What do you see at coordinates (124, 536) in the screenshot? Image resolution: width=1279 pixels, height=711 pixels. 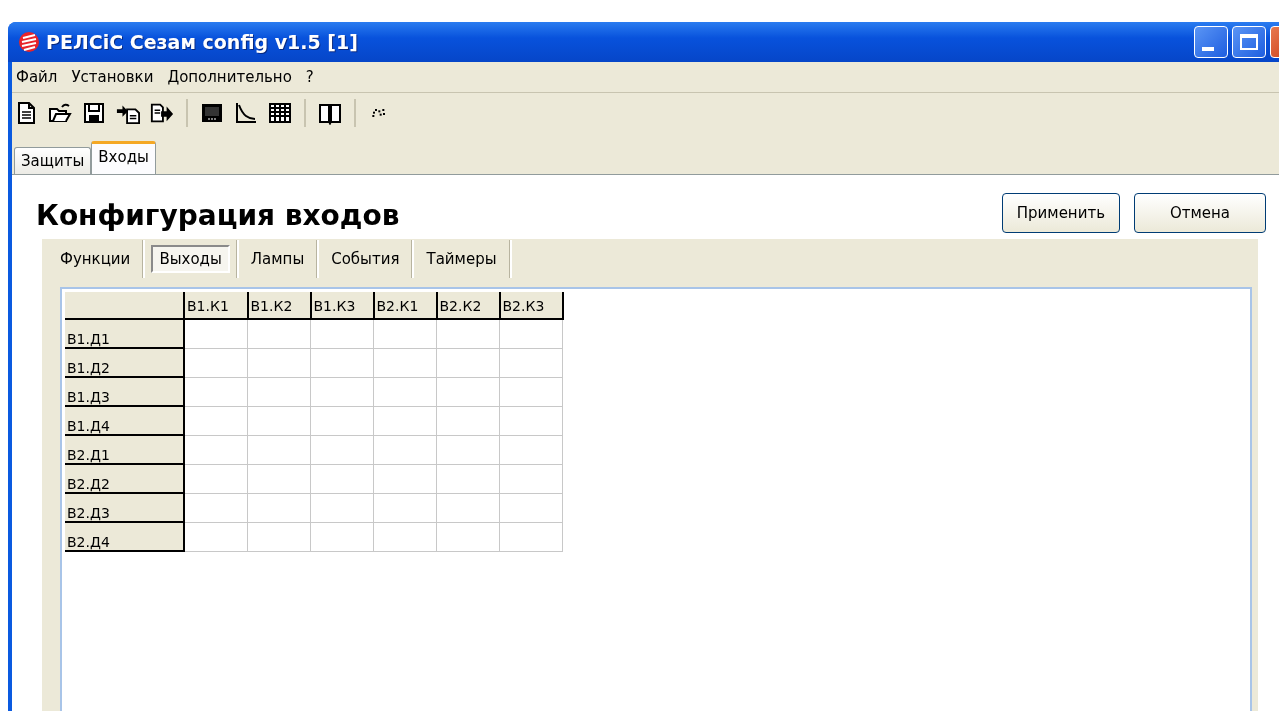 I see `row-header: В2.Д4` at bounding box center [124, 536].